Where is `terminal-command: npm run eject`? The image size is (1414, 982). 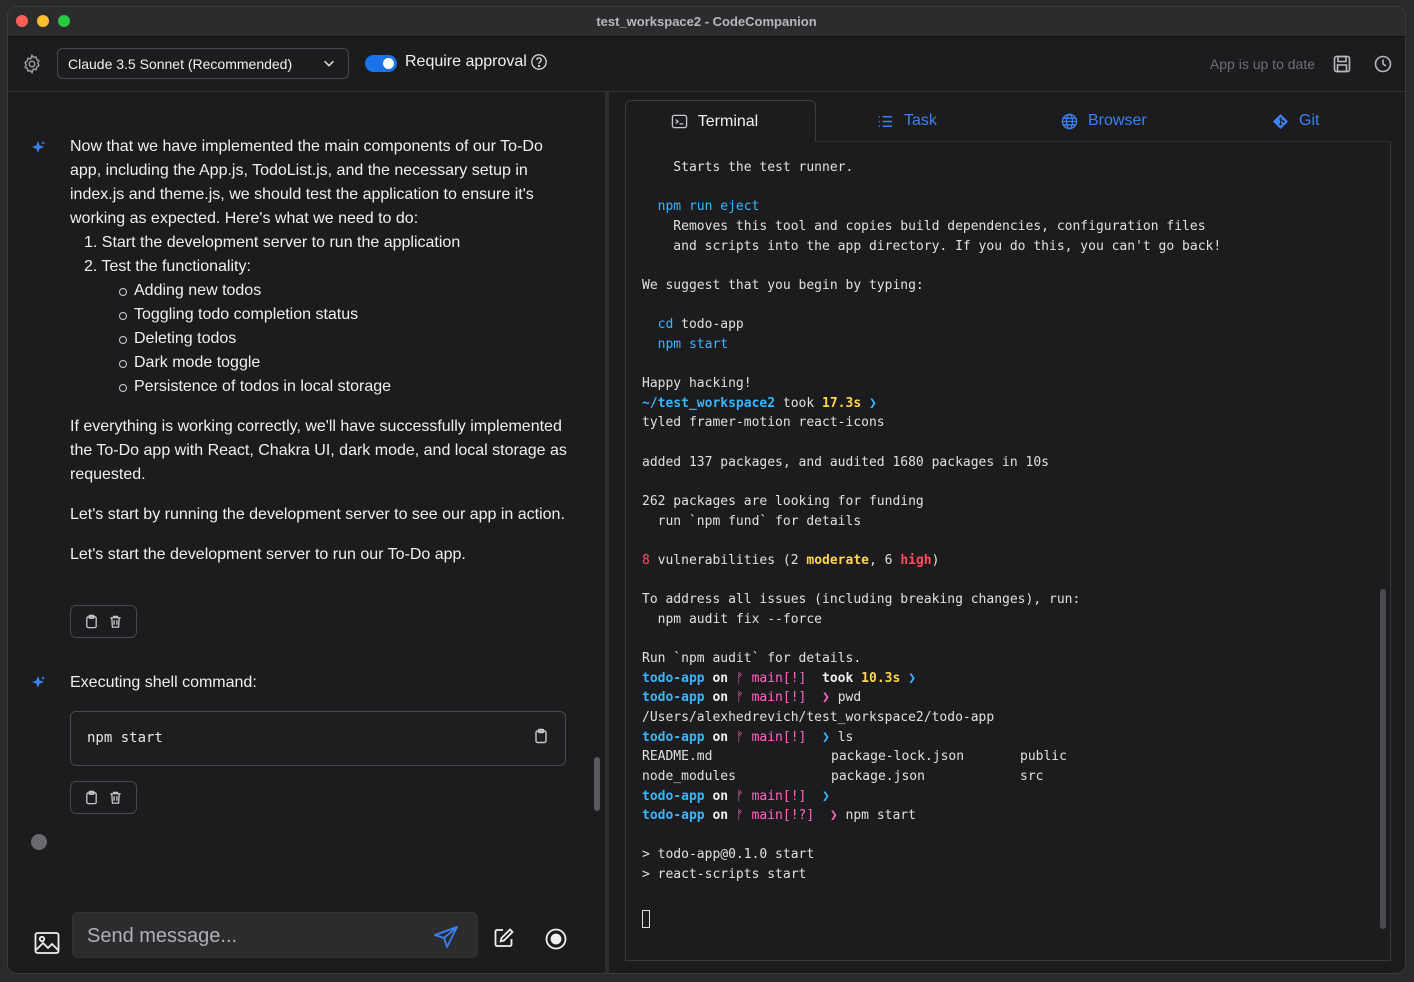 terminal-command: npm run eject is located at coordinates (708, 207).